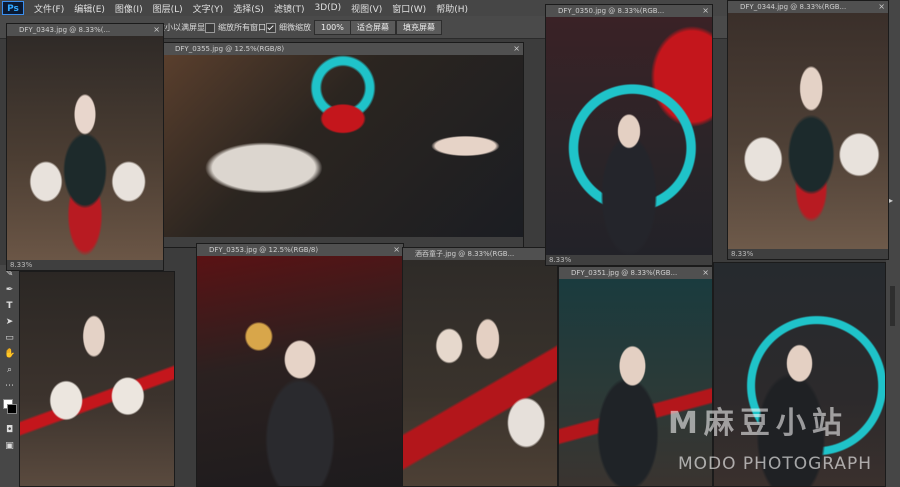 The width and height of the screenshot is (900, 487). I want to click on panel-toggle-icon: ▸, so click(891, 200).